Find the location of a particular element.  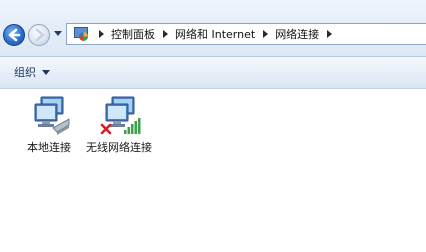

forward-arrow-icon is located at coordinates (40, 35).